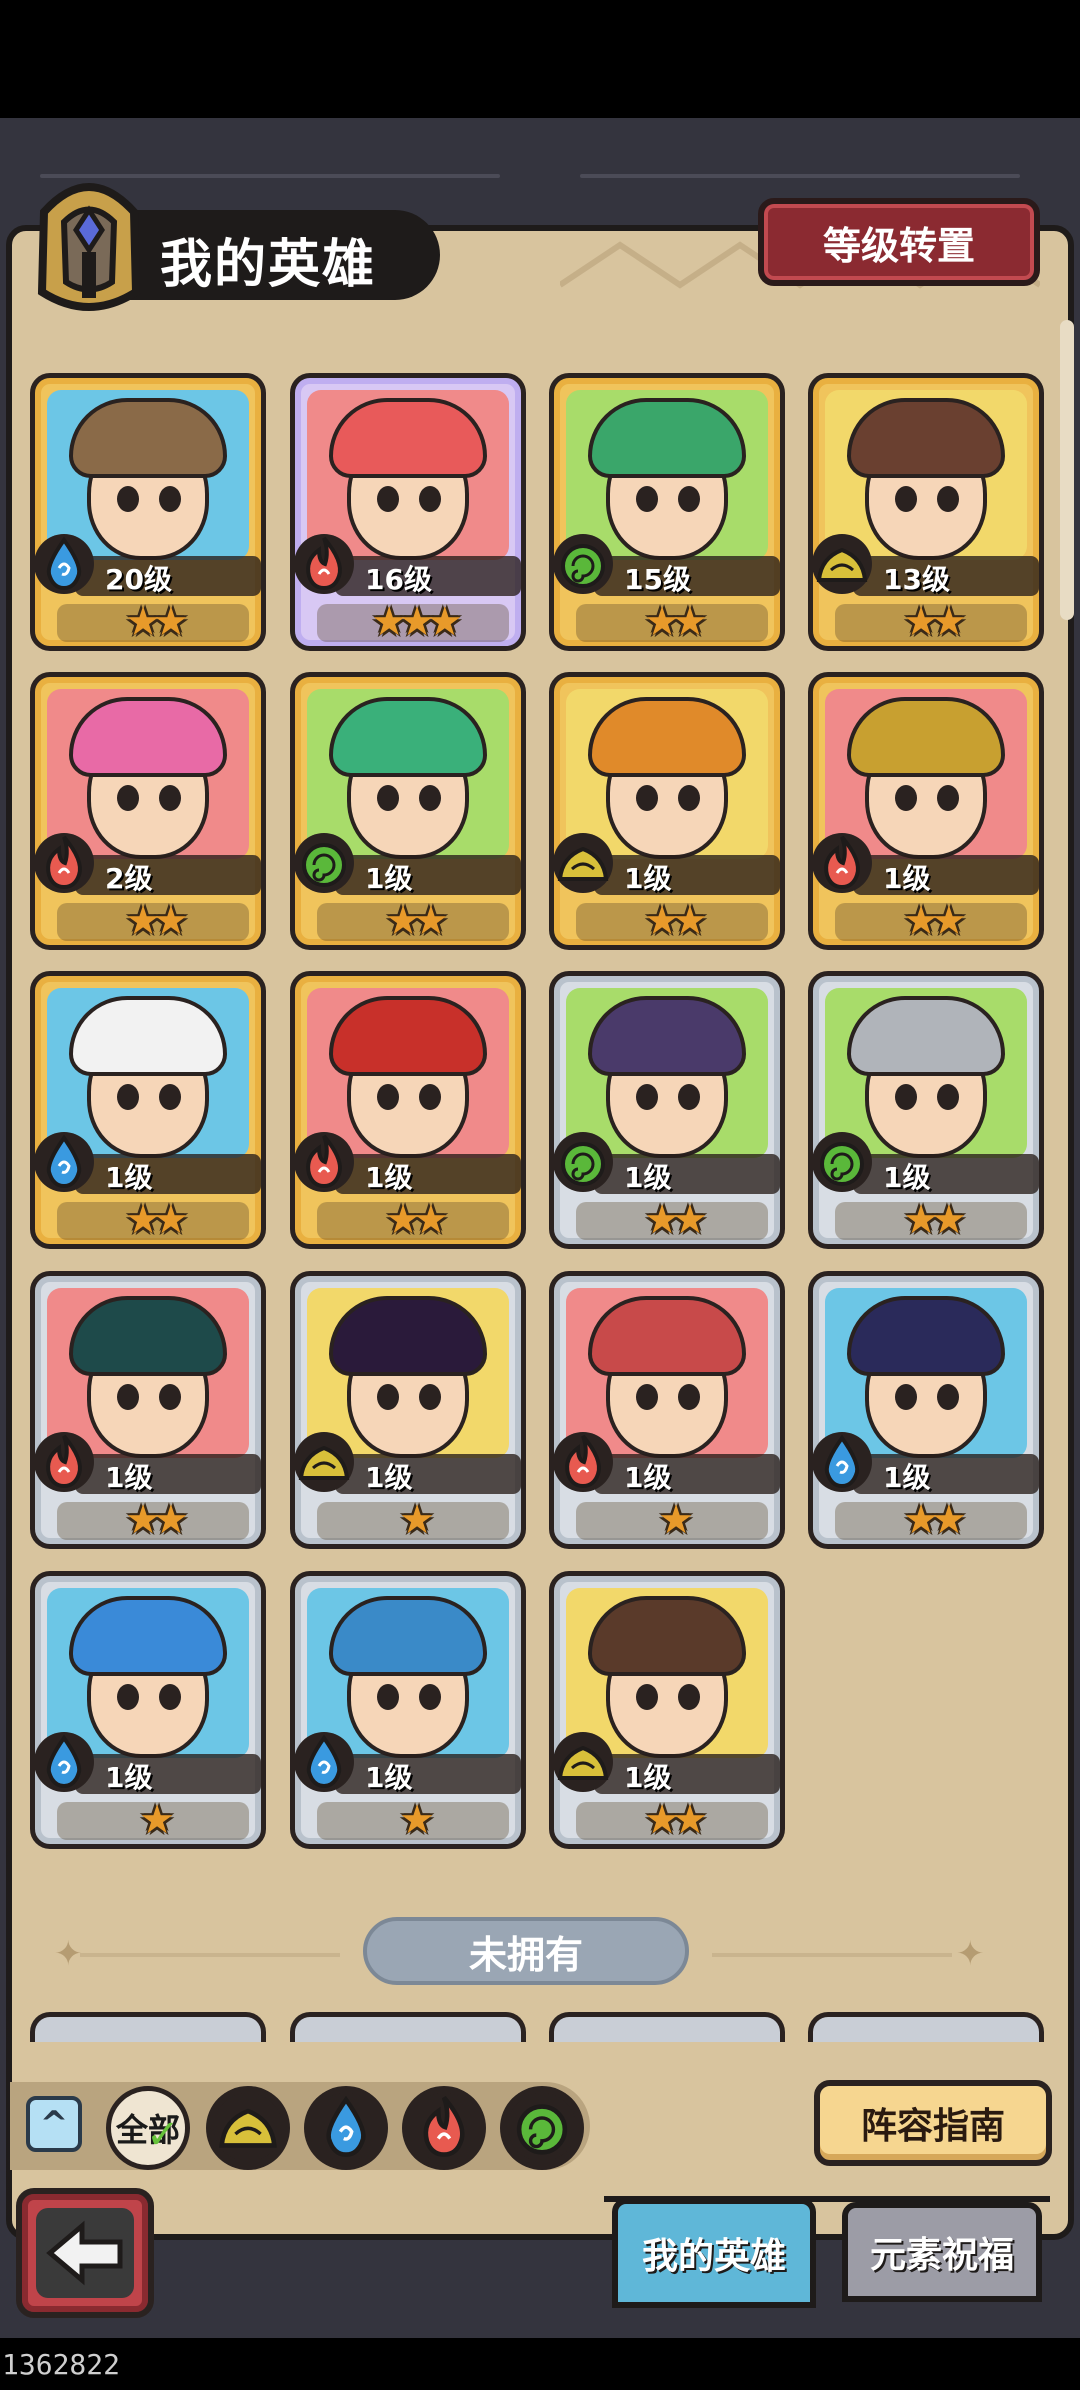 The image size is (1080, 2390). Describe the element at coordinates (444, 2128) in the screenshot. I see `filter-fire-button` at that location.